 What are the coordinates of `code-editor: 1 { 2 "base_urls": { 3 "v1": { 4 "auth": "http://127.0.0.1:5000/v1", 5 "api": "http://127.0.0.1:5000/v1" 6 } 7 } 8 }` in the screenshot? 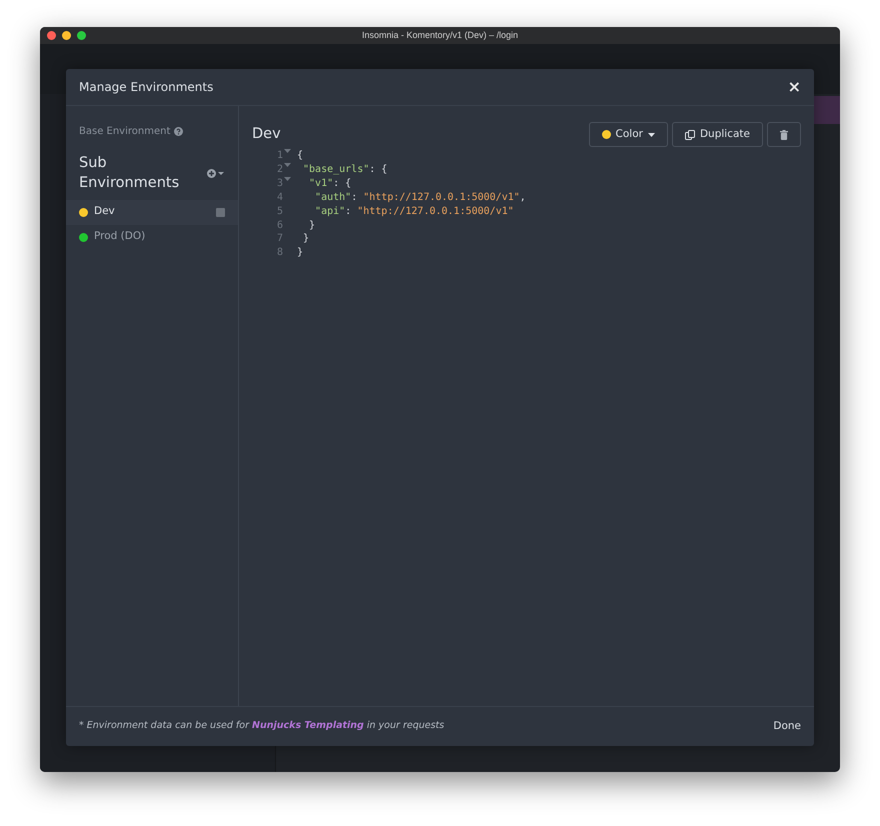 It's located at (526, 204).